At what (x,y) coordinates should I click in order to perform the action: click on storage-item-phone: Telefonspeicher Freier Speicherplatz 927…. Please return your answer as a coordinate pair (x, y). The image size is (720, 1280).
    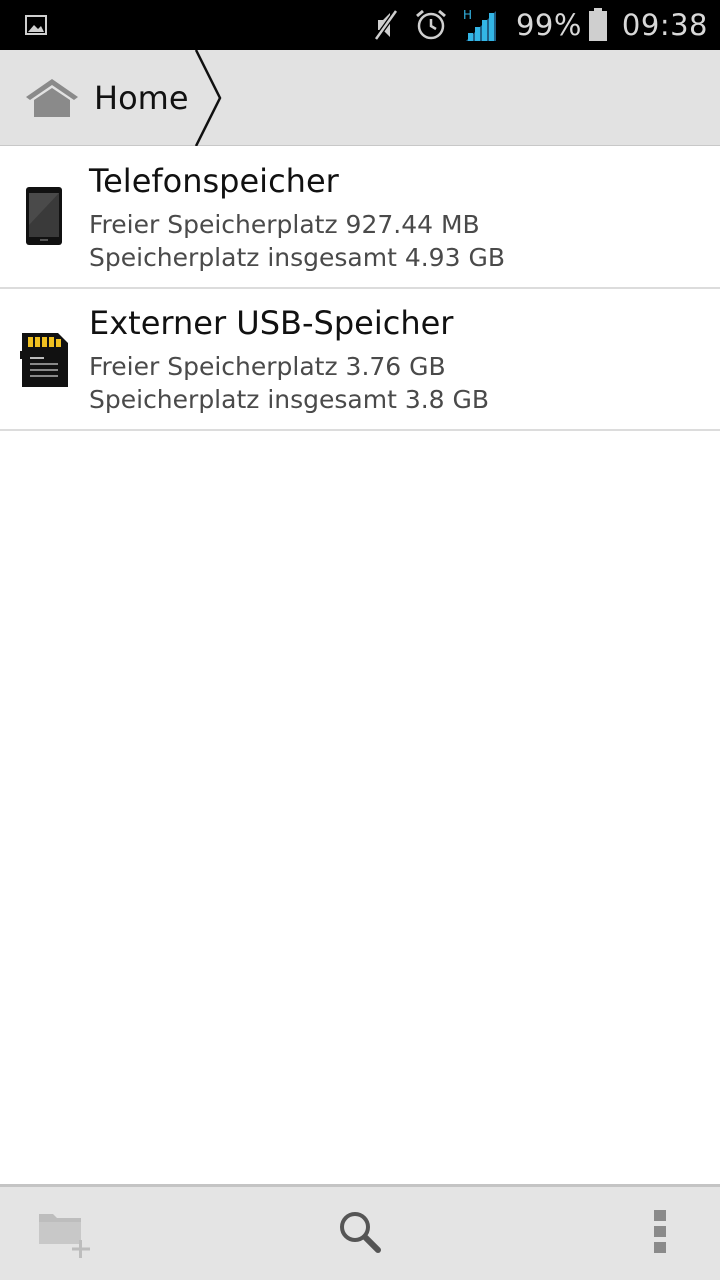
    Looking at the image, I should click on (360, 218).